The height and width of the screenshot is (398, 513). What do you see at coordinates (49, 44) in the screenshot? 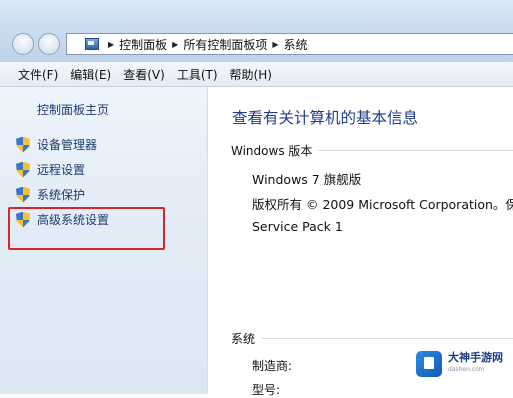
I see `forward-button` at bounding box center [49, 44].